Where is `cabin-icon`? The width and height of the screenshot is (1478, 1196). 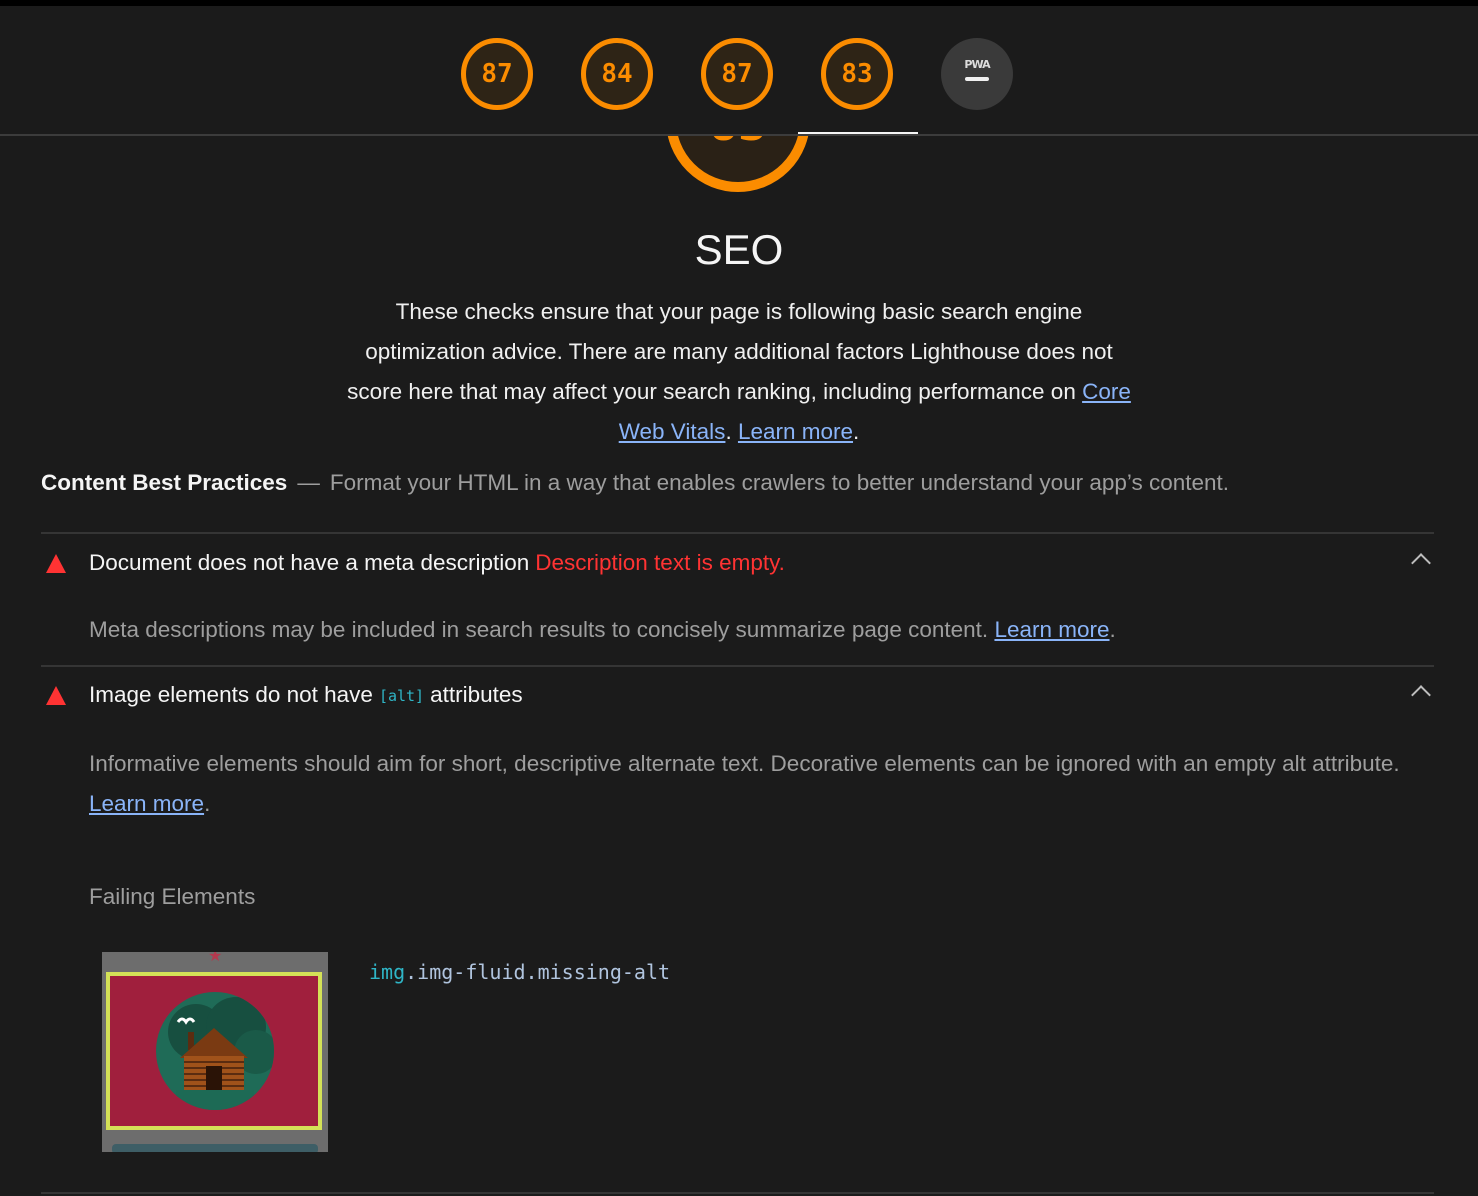 cabin-icon is located at coordinates (221, 1053).